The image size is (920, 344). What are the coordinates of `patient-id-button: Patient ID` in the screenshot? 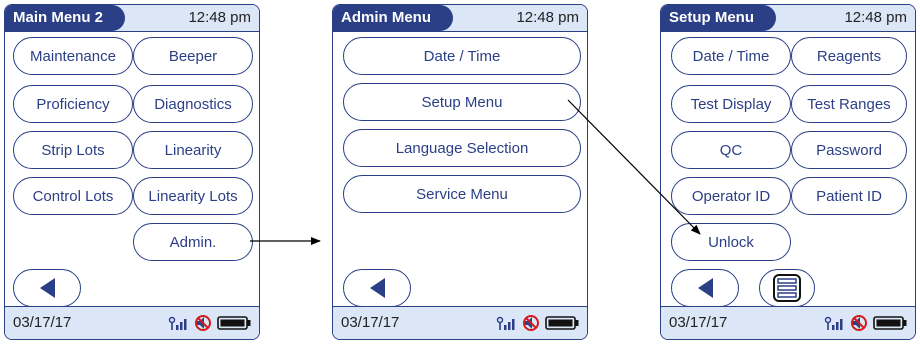 It's located at (849, 196).